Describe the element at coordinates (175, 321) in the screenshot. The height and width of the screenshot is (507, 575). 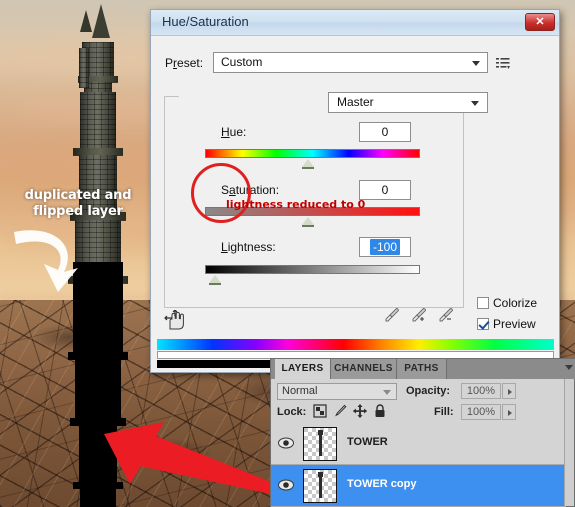
I see `on-image-adjustment-hand-icon` at that location.